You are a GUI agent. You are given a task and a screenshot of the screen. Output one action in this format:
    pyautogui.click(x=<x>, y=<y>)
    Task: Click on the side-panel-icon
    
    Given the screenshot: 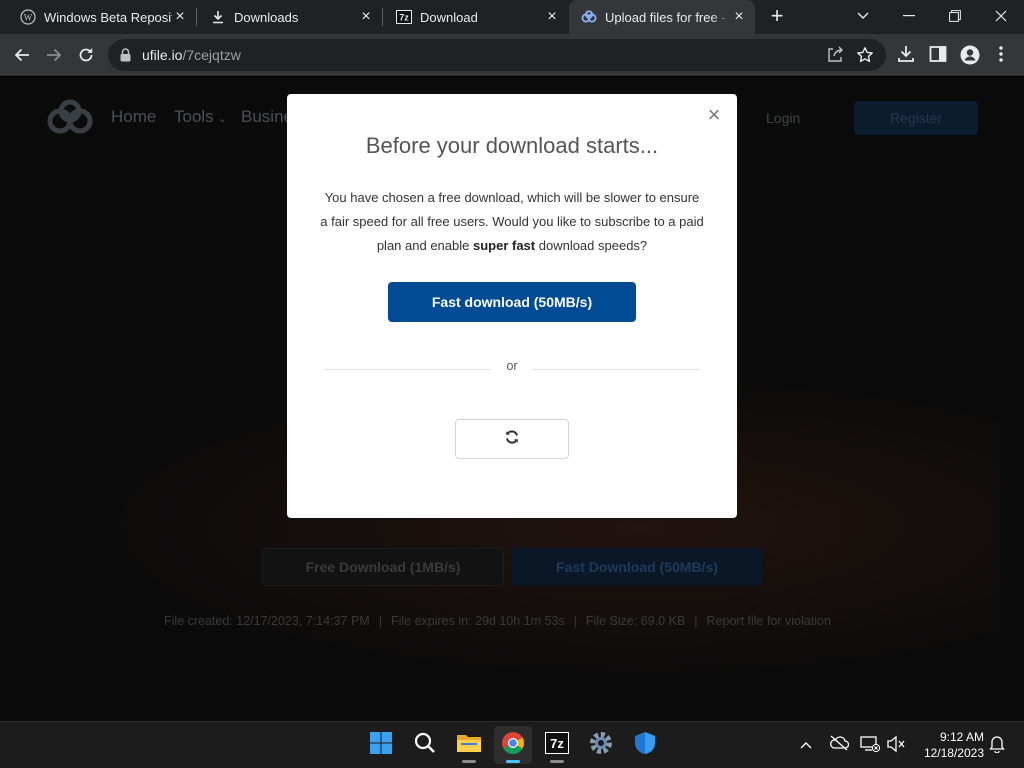 What is the action you would take?
    pyautogui.click(x=938, y=56)
    